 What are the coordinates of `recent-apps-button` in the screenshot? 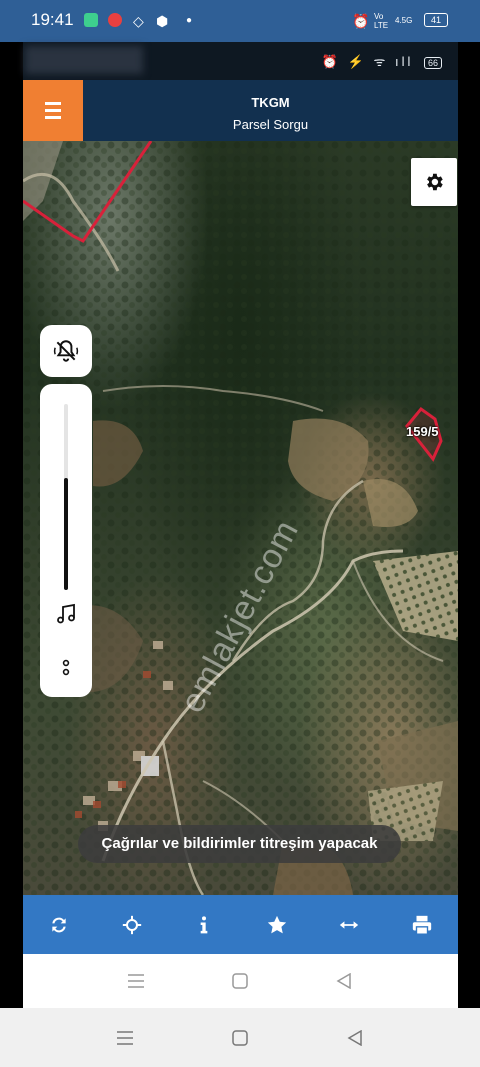 It's located at (125, 1037).